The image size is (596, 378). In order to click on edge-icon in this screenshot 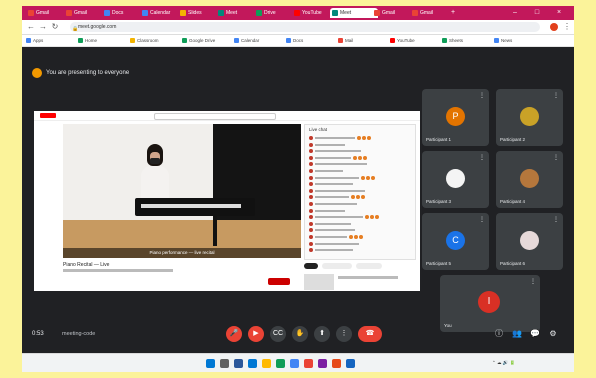, I will do `click(252, 363)`.